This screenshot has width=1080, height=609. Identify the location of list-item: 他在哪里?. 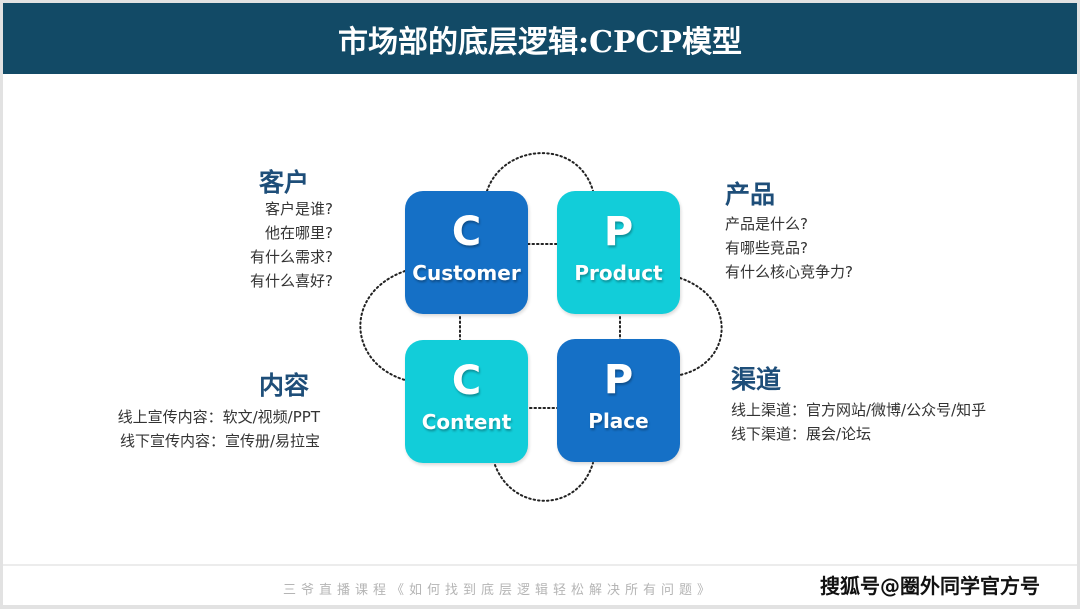
(299, 233).